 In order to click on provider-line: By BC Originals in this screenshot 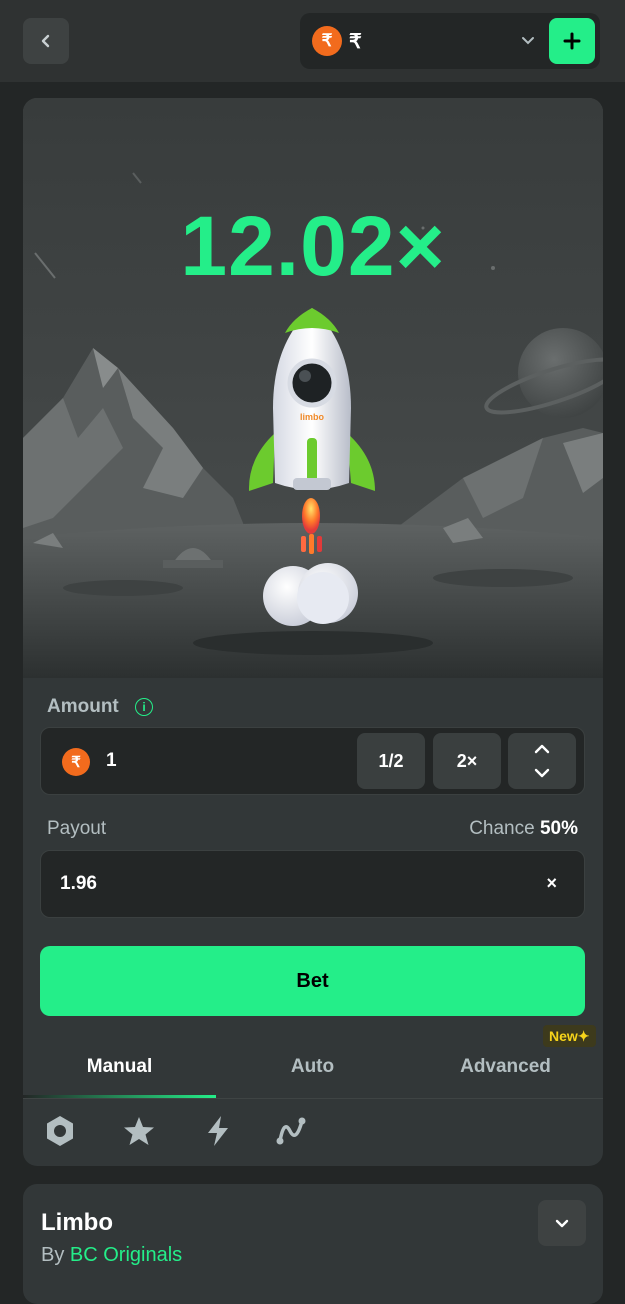, I will do `click(111, 1255)`.